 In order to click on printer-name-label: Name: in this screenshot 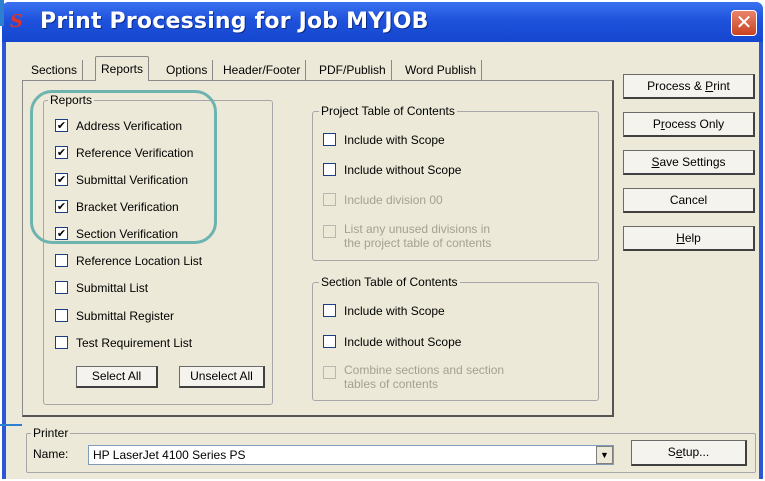, I will do `click(51, 454)`.